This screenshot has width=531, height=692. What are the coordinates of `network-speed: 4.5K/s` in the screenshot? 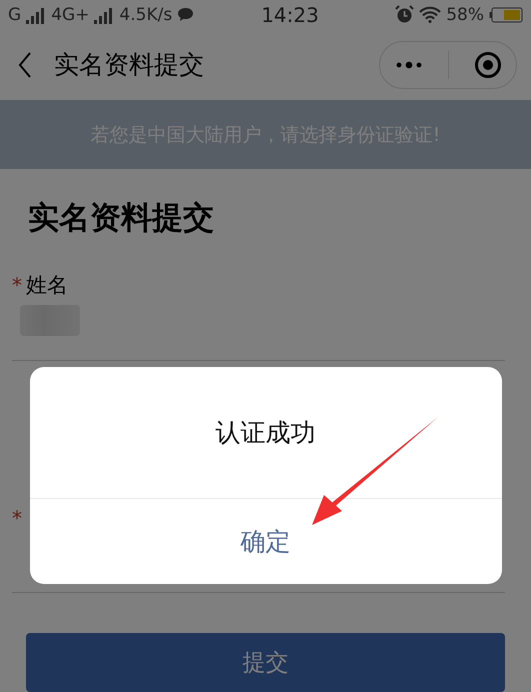 It's located at (145, 14).